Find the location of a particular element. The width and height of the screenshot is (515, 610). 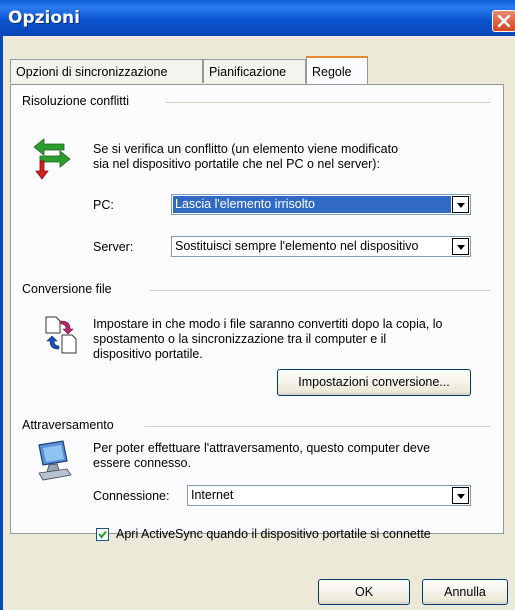

passthrough-description-line2: essere connesso. is located at coordinates (142, 463).